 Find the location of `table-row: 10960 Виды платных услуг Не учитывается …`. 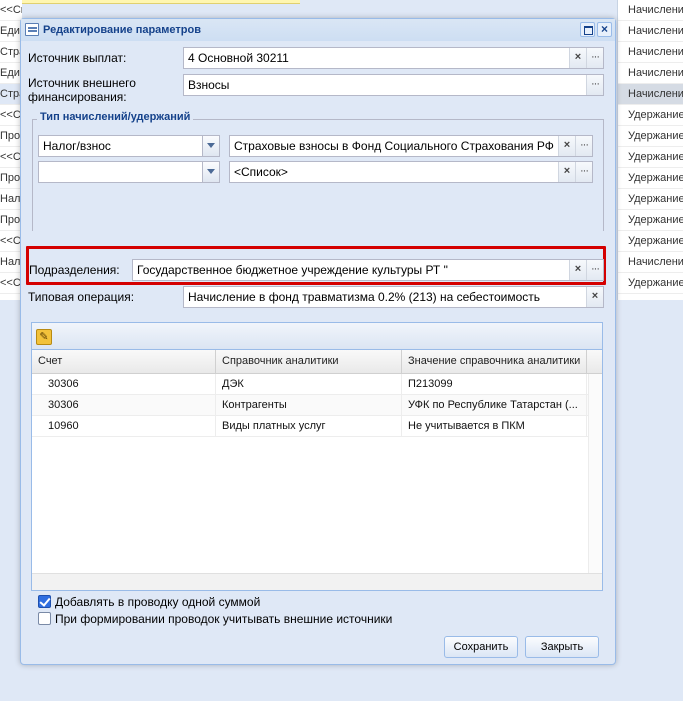

table-row: 10960 Виды платных услуг Не учитывается … is located at coordinates (317, 426).